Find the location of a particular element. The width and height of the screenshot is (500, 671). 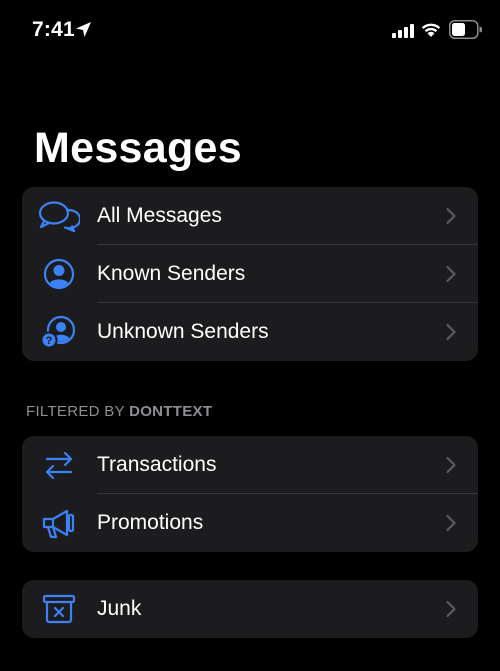

megaphone-icon is located at coordinates (59, 523).